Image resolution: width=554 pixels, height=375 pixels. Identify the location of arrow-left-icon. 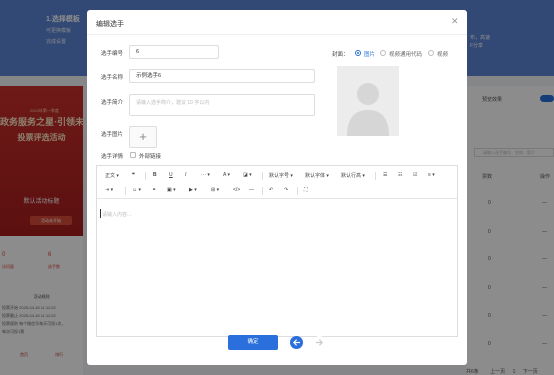
(297, 342).